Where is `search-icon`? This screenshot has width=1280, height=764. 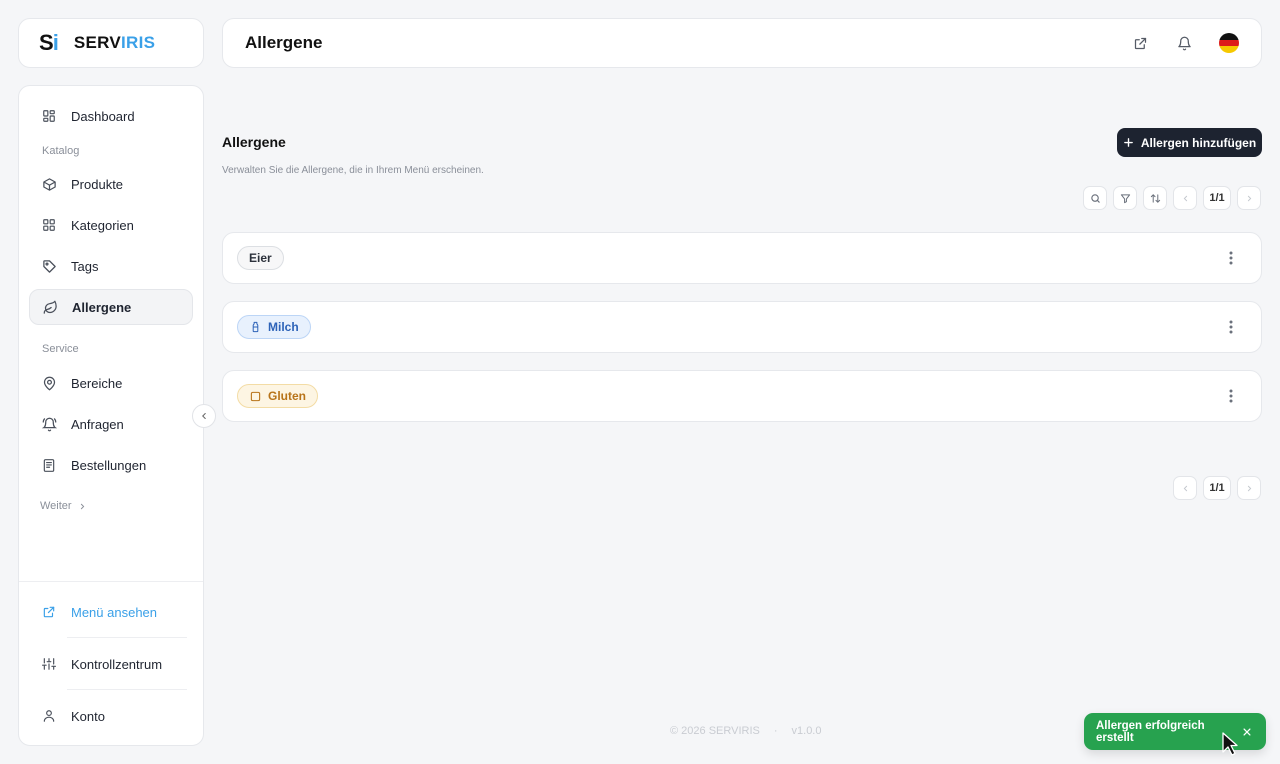
search-icon is located at coordinates (1095, 198).